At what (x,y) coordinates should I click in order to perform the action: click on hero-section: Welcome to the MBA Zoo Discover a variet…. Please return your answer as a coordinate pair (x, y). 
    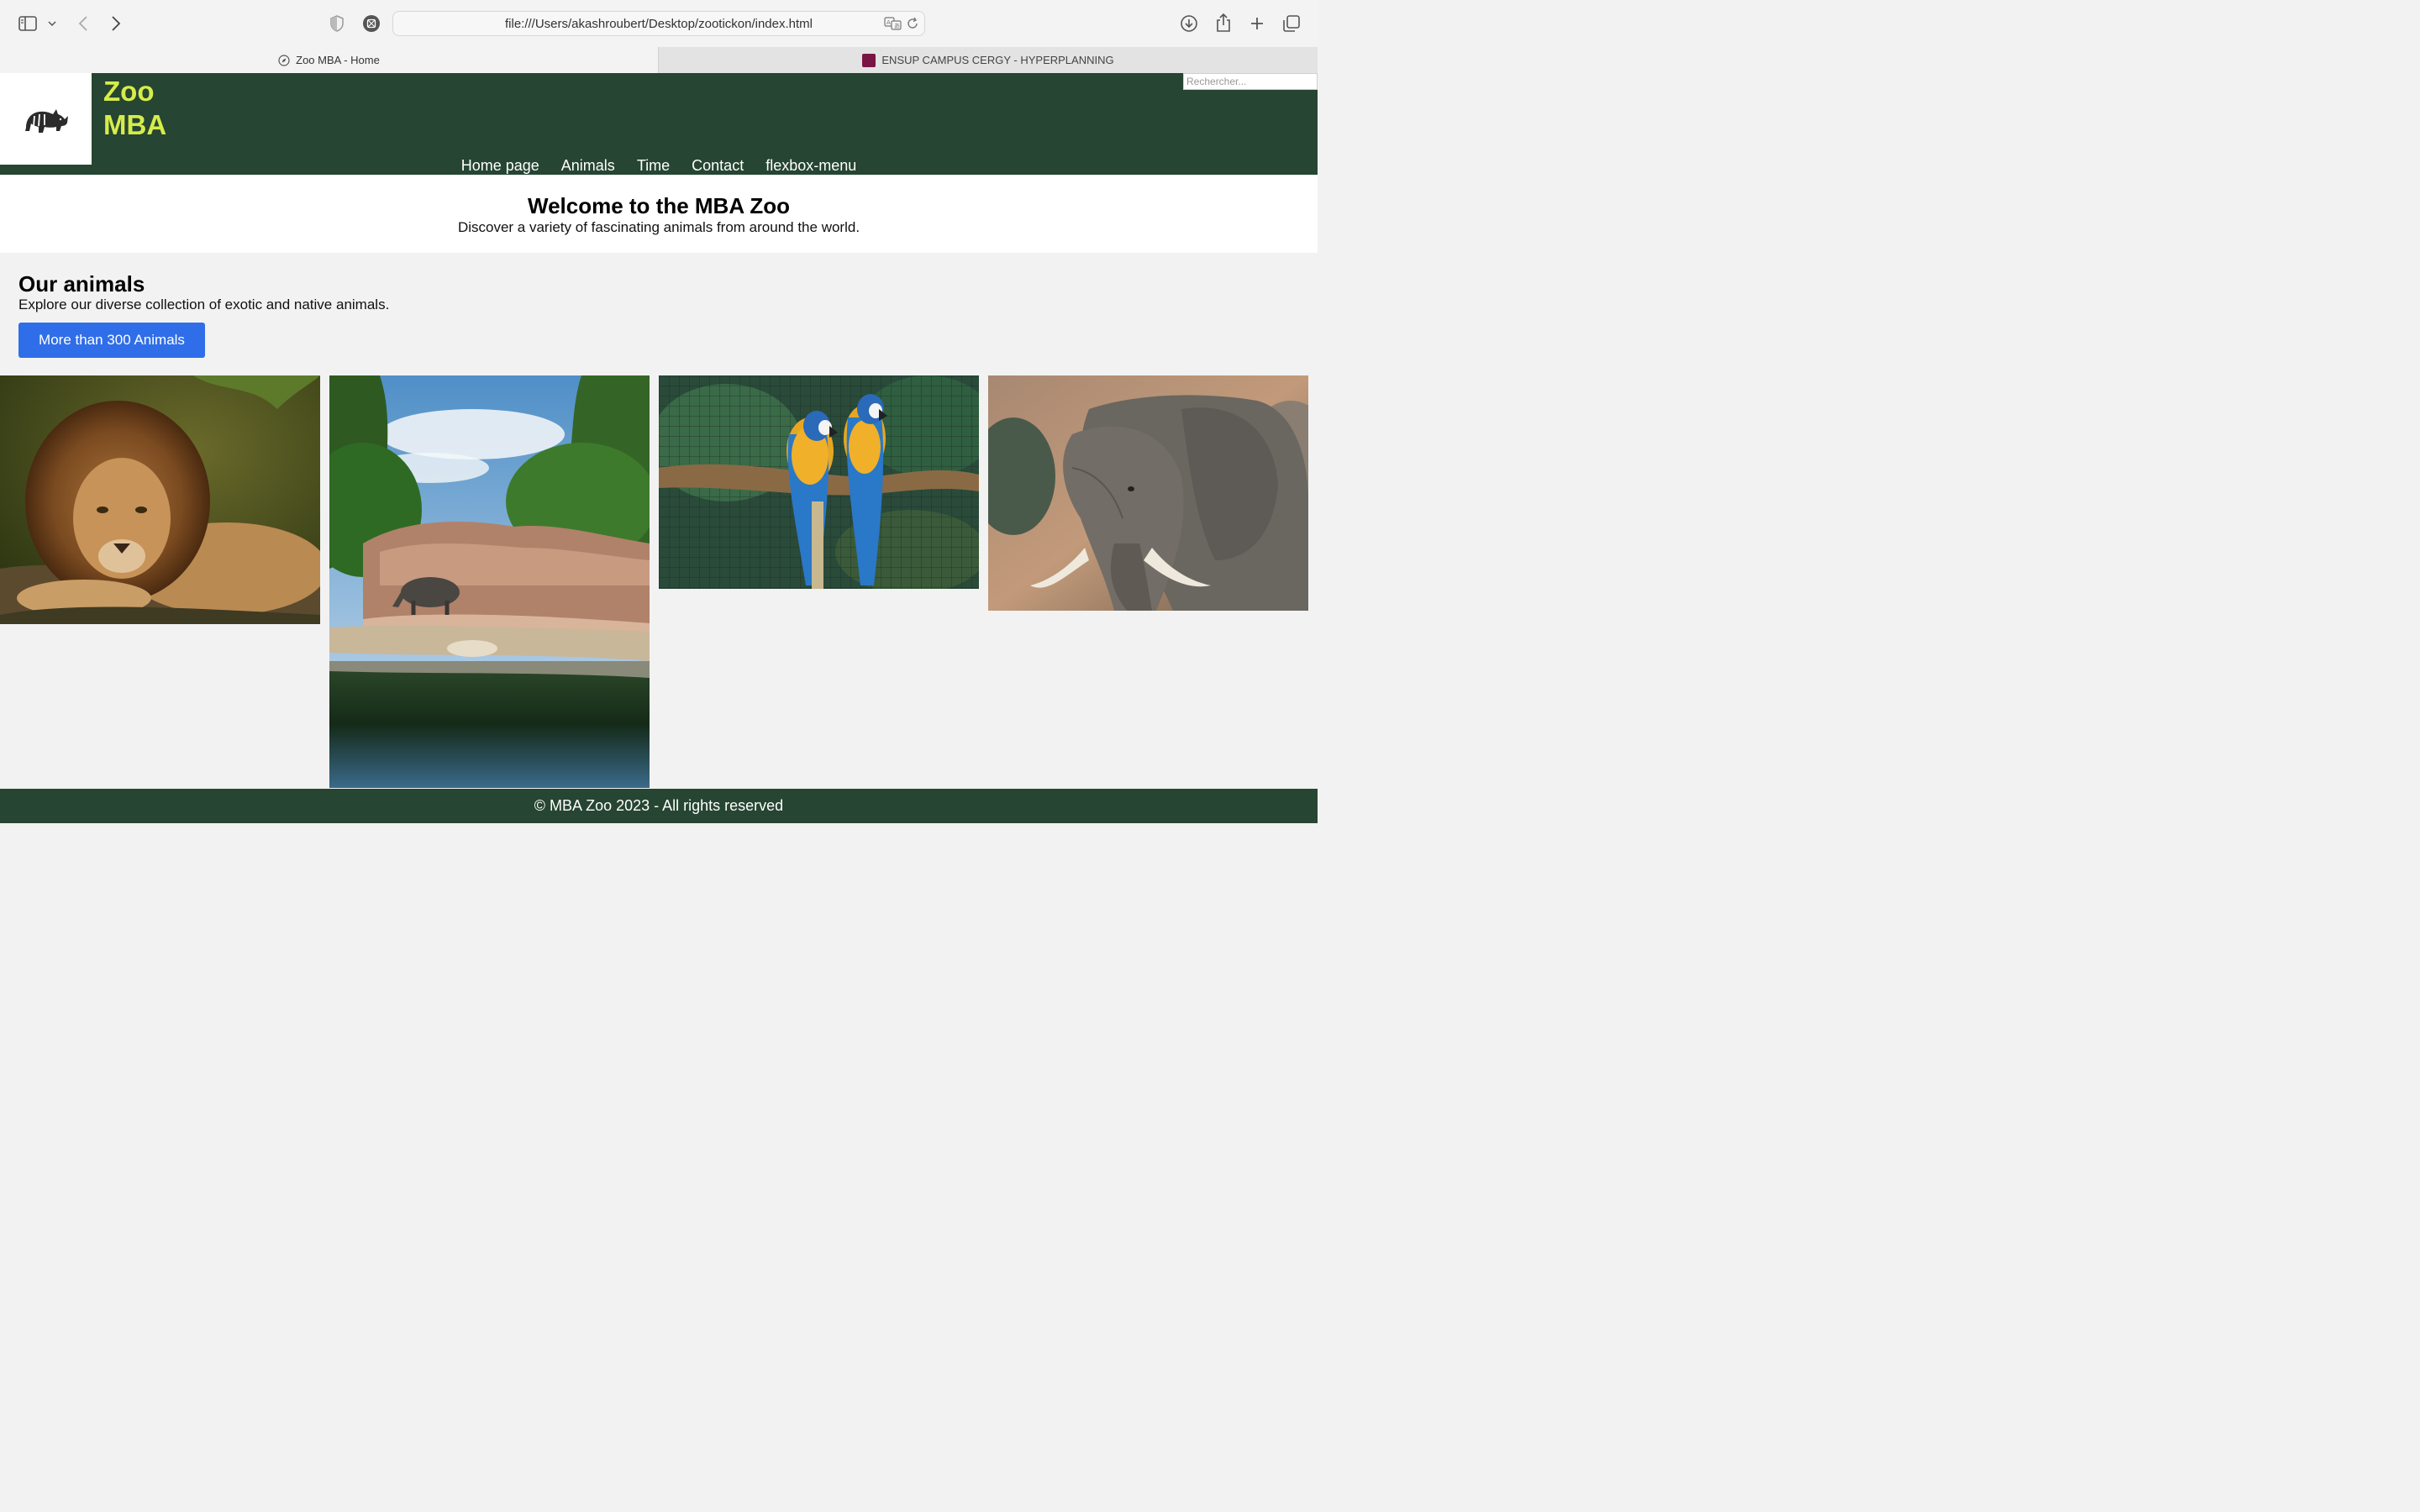
    Looking at the image, I should click on (659, 214).